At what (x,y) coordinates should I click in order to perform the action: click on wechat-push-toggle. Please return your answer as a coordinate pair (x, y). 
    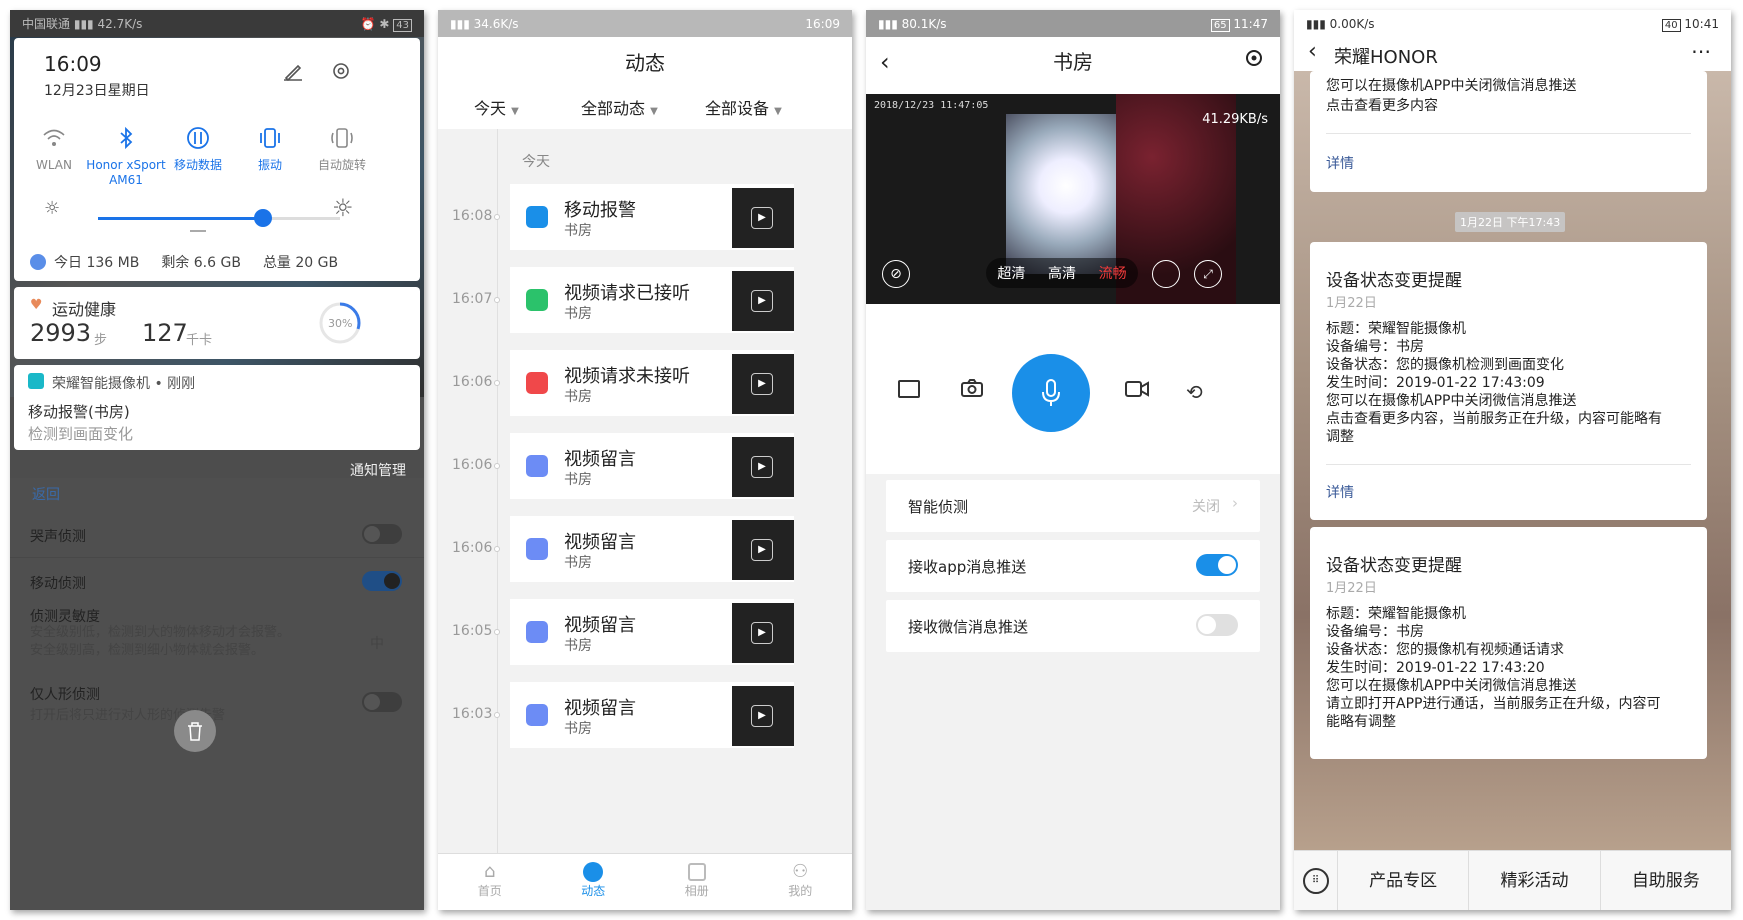
    Looking at the image, I should click on (1217, 625).